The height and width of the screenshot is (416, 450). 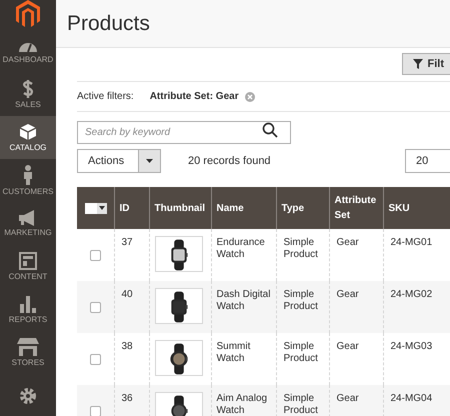 I want to click on table-cell: 24-MG03, so click(x=411, y=346).